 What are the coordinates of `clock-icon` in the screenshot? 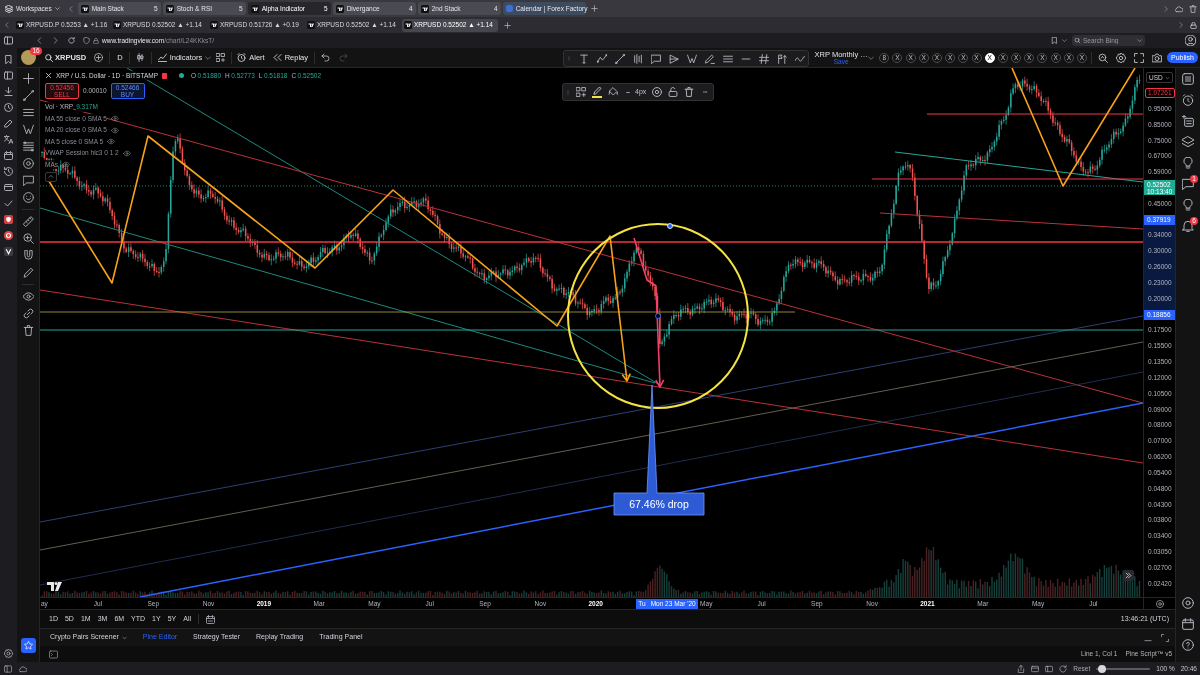 It's located at (8, 107).